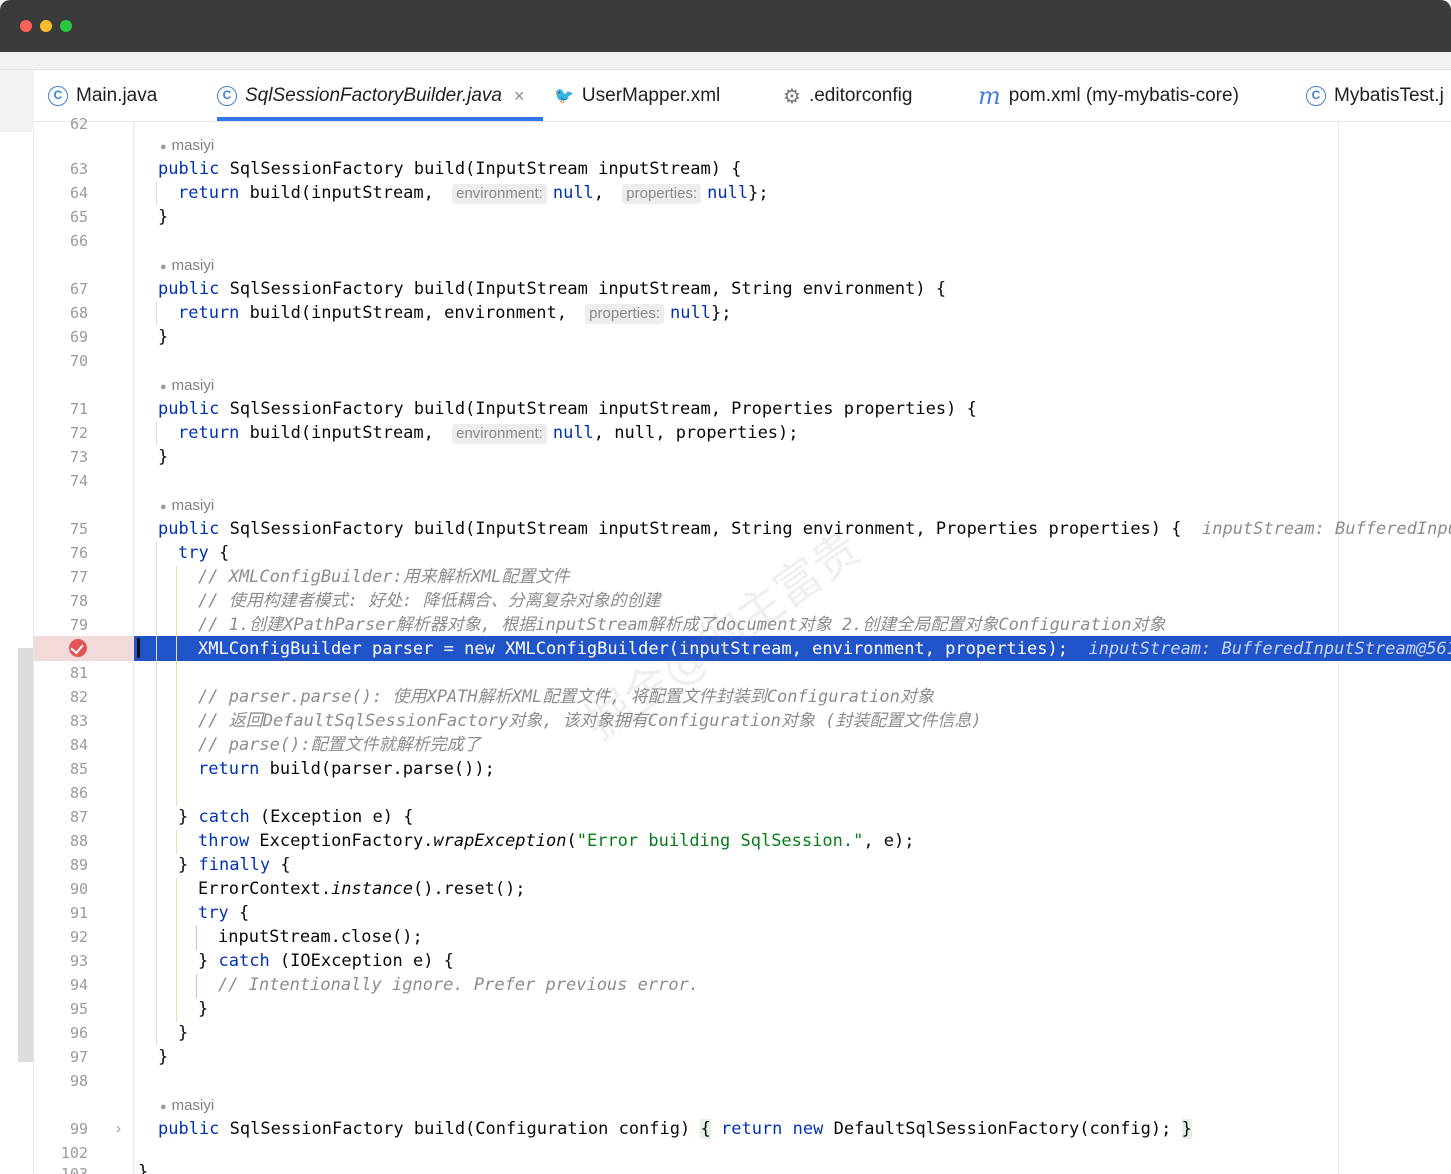 The width and height of the screenshot is (1451, 1174). Describe the element at coordinates (163, 337) in the screenshot. I see `code-line-69: }` at that location.